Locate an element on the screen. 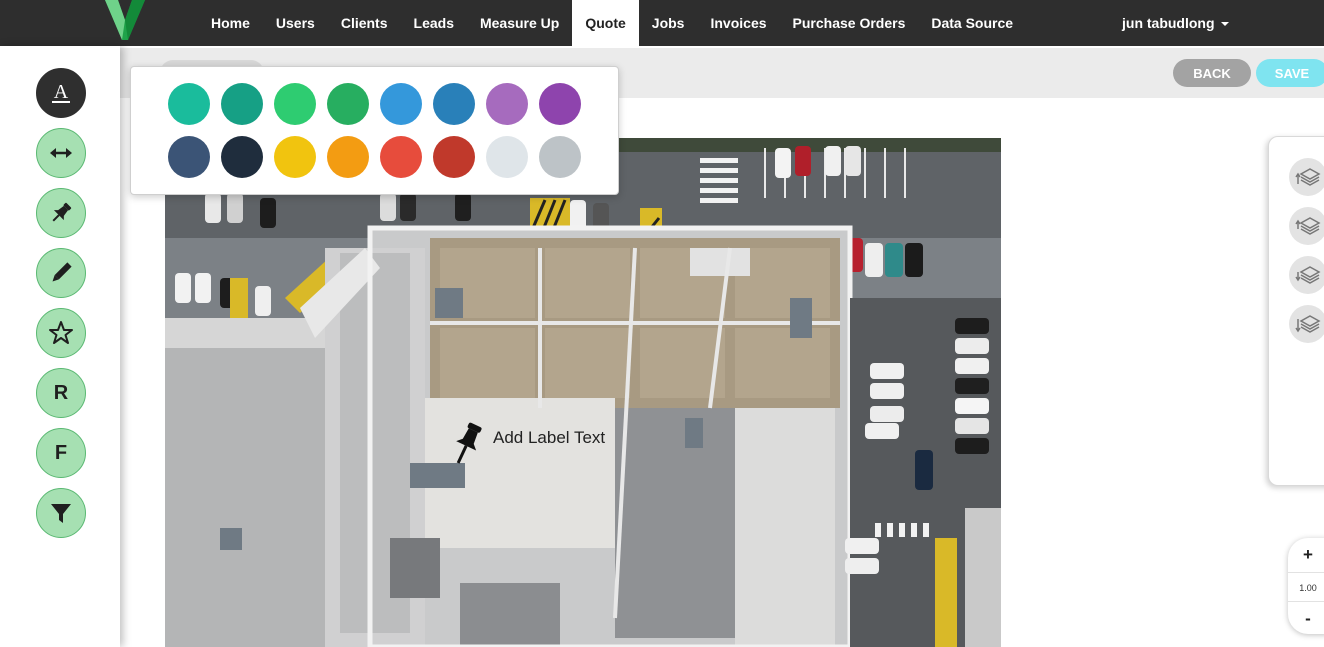  send-backward-icon is located at coordinates (1308, 275).